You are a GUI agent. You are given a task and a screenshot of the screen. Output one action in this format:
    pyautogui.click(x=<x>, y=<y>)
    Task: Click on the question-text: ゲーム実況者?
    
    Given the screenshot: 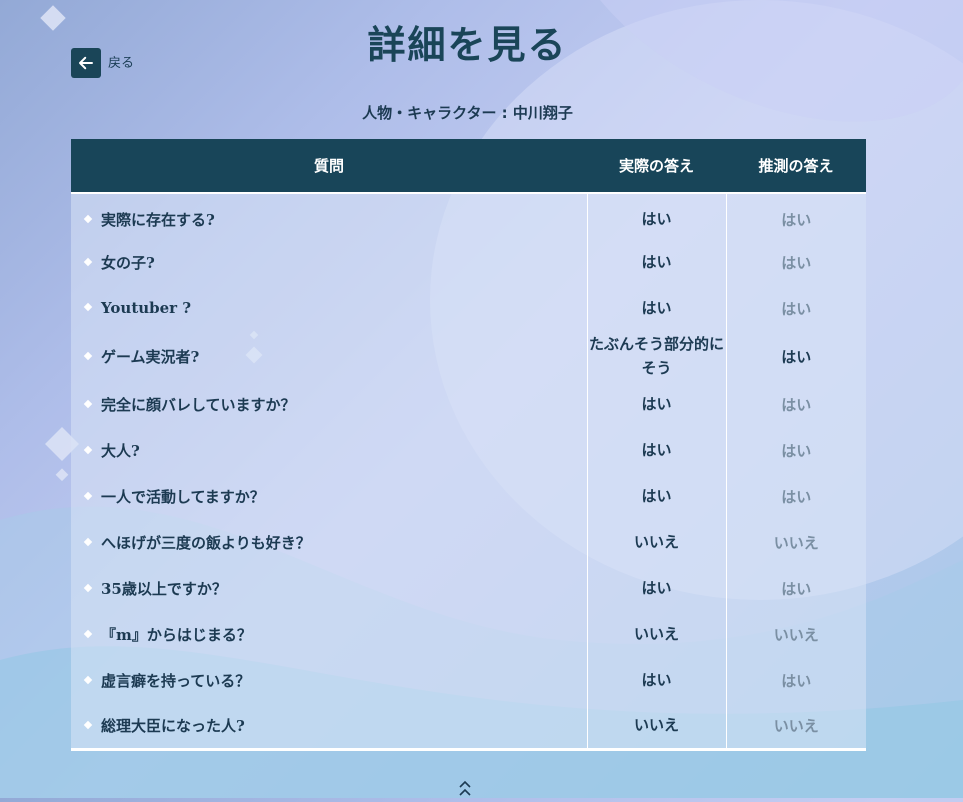 What is the action you would take?
    pyautogui.click(x=150, y=356)
    